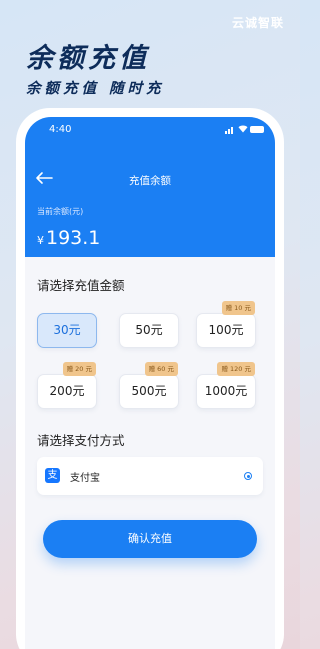  What do you see at coordinates (81, 285) in the screenshot?
I see `amount-section-title: 请选择充值金额` at bounding box center [81, 285].